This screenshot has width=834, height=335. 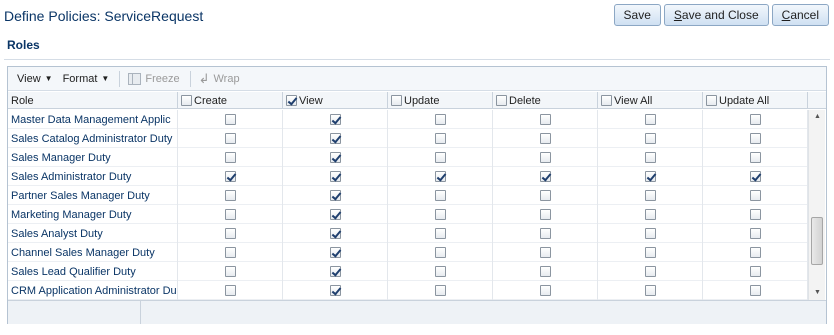 I want to click on table-row: CRM Application Administrator Du, so click(x=408, y=290).